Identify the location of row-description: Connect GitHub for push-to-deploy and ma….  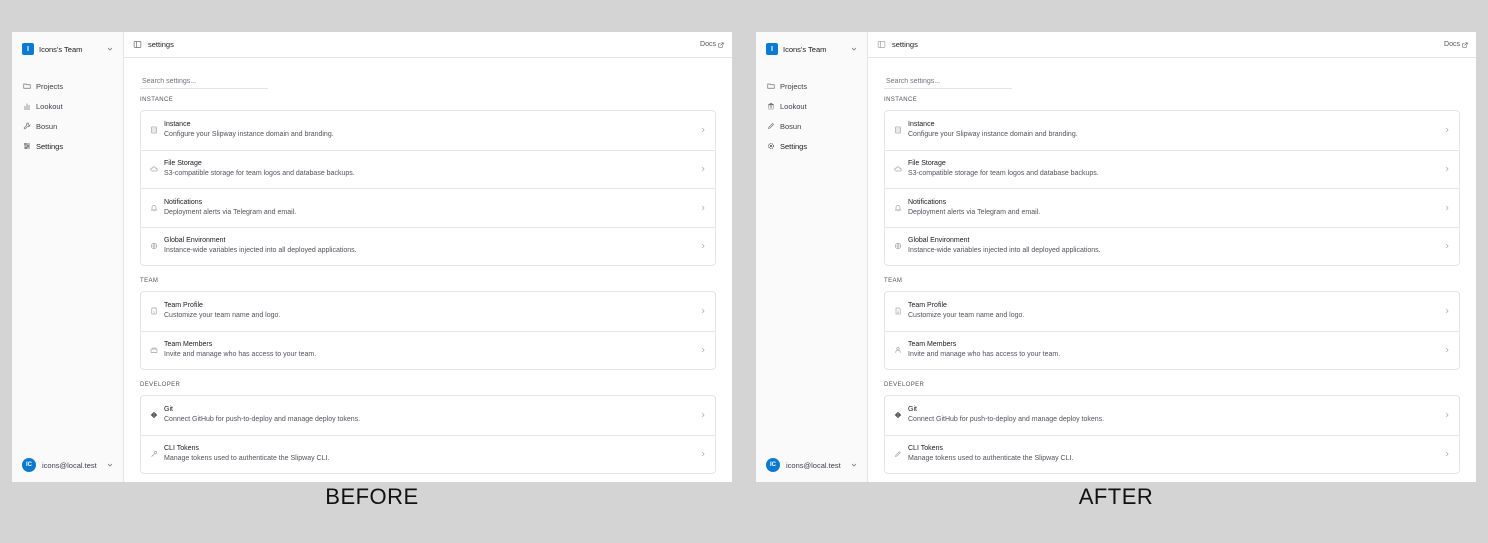
(262, 420).